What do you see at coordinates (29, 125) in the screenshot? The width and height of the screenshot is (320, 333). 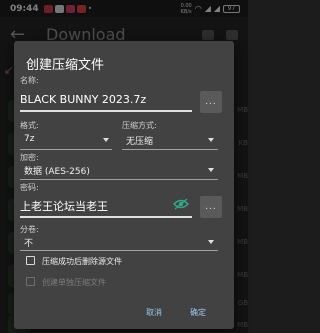 I see `format-label: 格式:` at bounding box center [29, 125].